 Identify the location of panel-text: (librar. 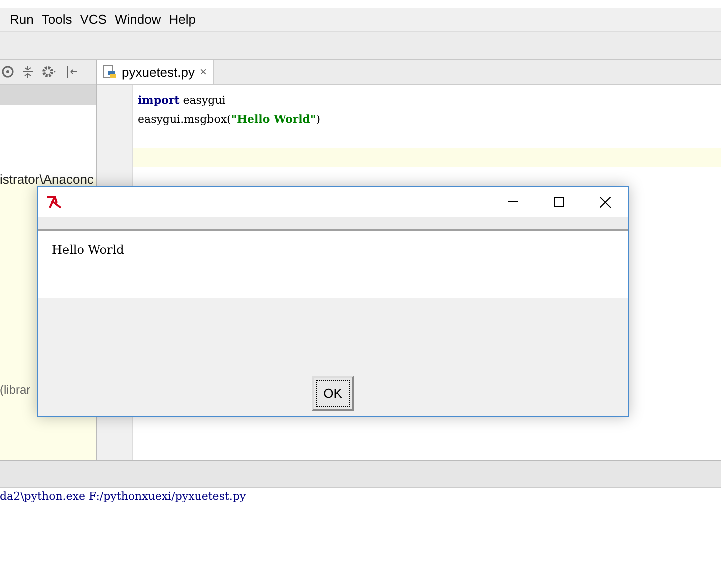
(15, 390).